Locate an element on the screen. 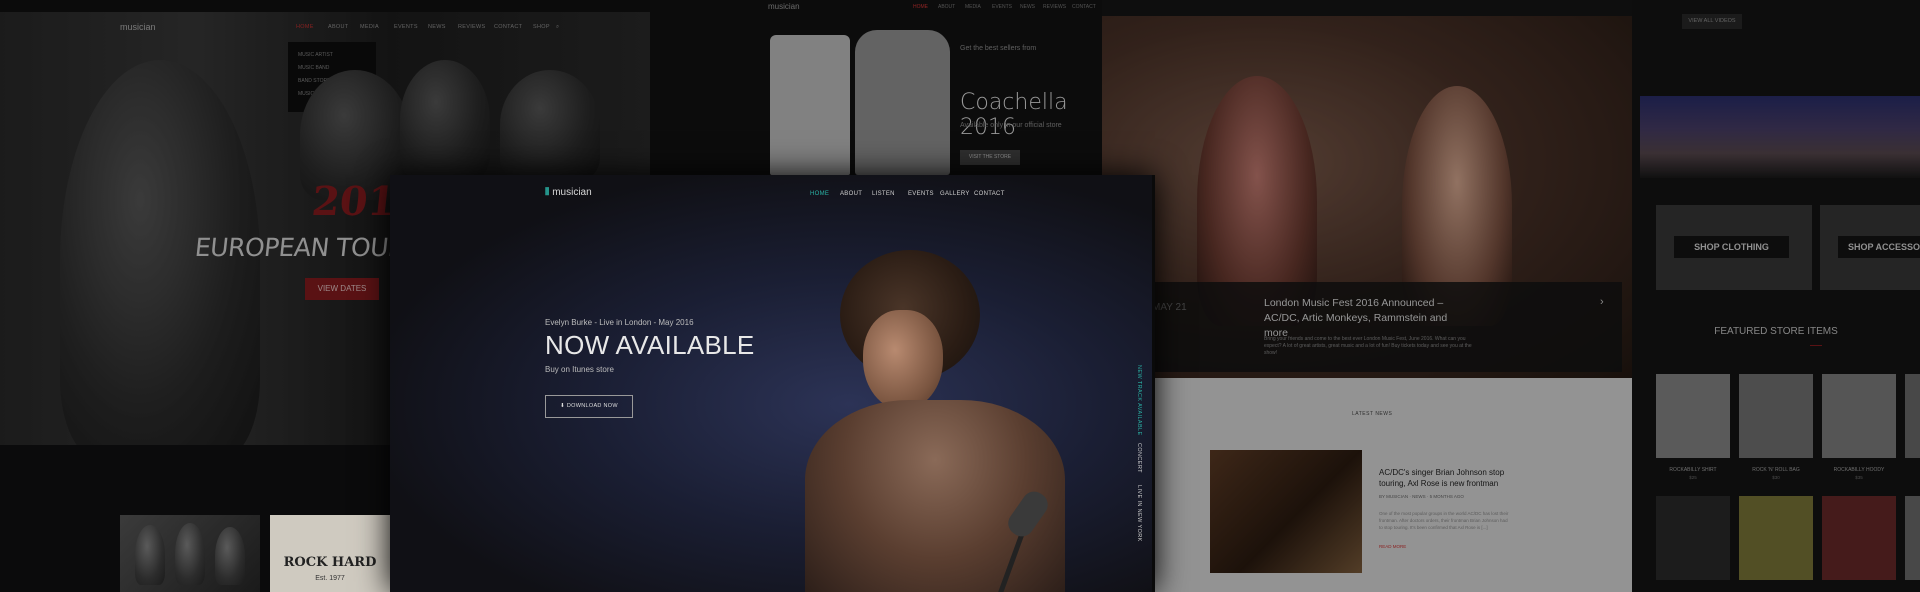  tshirt-product-image is located at coordinates (810, 105).